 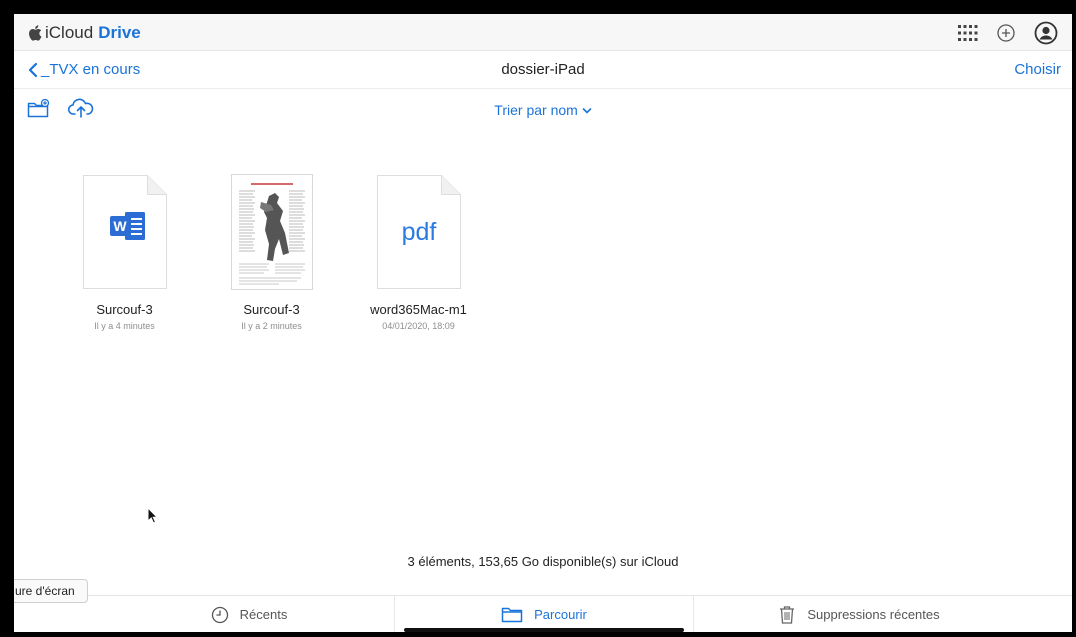 I want to click on app-title: iCloud Drive, so click(x=84, y=33).